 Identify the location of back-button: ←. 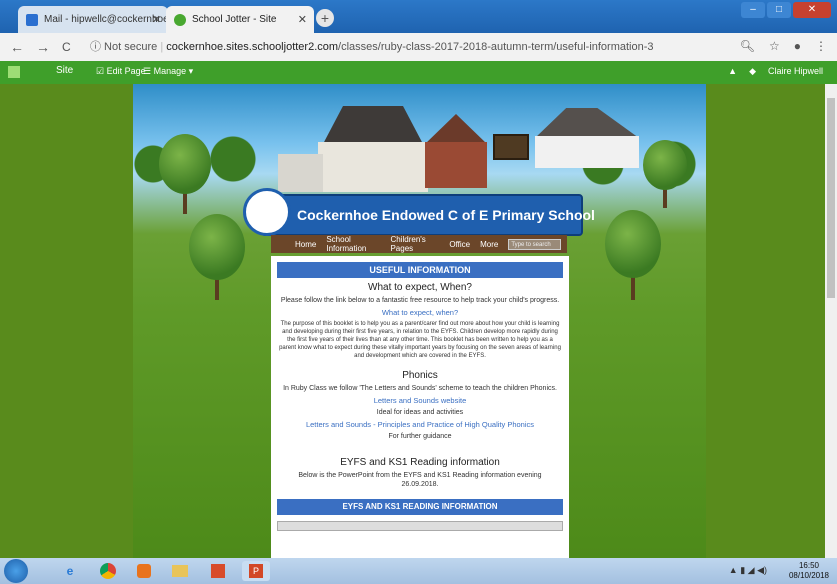
(17, 47).